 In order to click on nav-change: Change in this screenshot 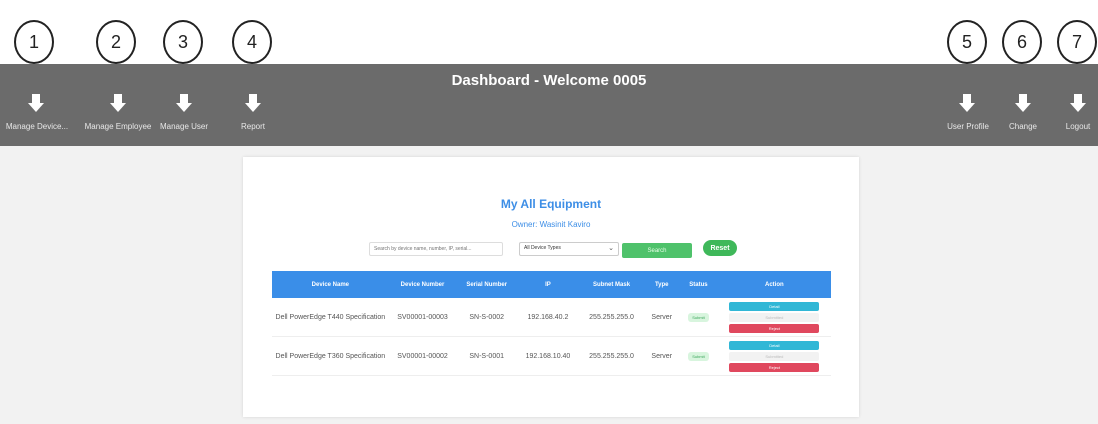, I will do `click(1023, 126)`.